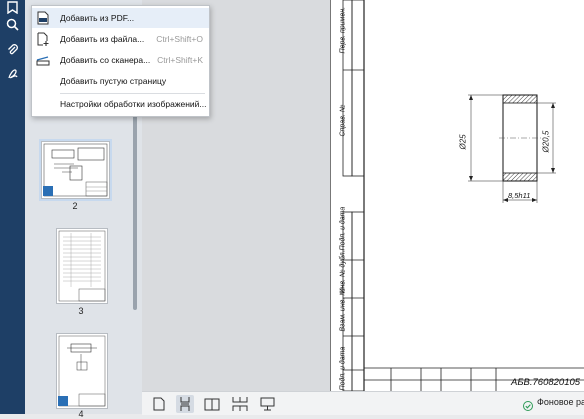  What do you see at coordinates (519, 195) in the screenshot?
I see `dimension-label: 8,5h11` at bounding box center [519, 195].